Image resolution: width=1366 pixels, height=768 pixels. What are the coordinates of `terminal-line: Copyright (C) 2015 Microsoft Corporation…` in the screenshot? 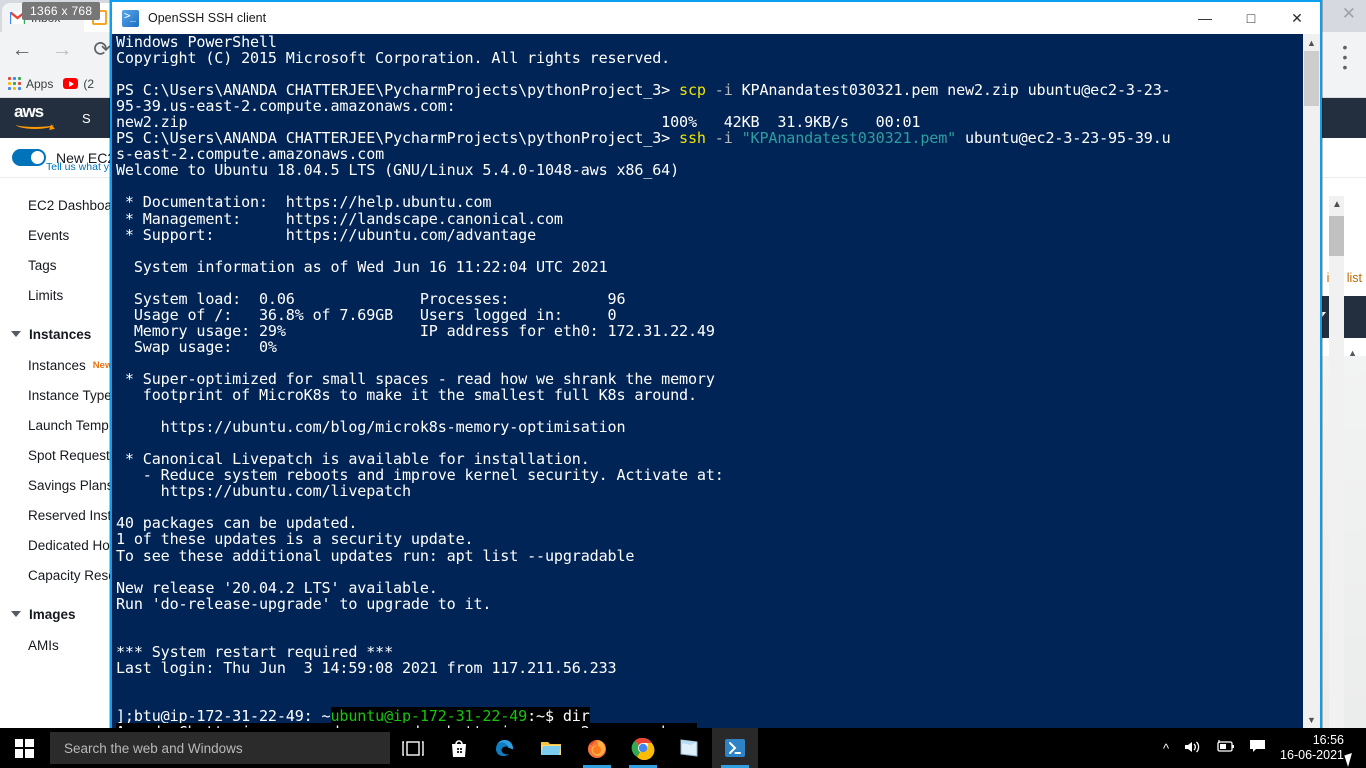 It's located at (703, 58).